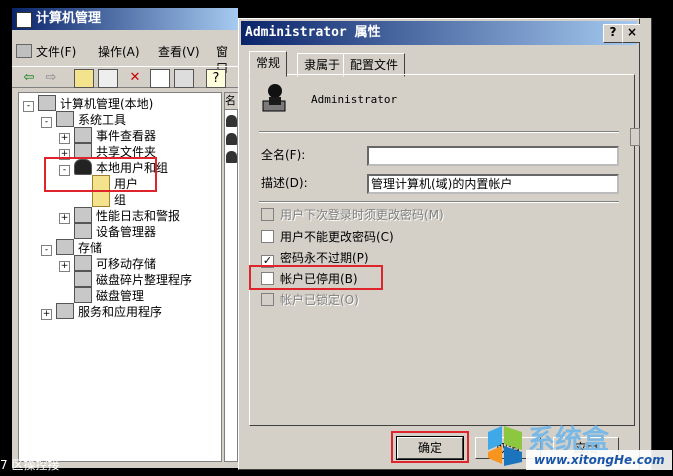 The image size is (673, 476). I want to click on tree-item-label: 磁盘碎片整理程序, so click(144, 280).